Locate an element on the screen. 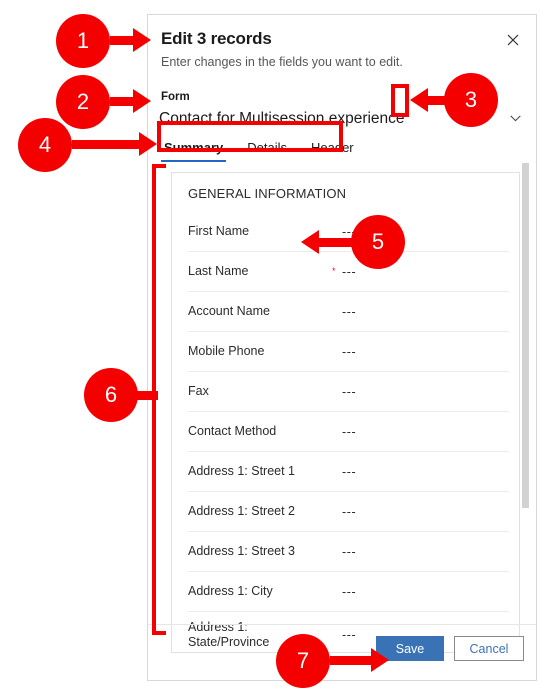 The height and width of the screenshot is (695, 552). close-icon is located at coordinates (513, 40).